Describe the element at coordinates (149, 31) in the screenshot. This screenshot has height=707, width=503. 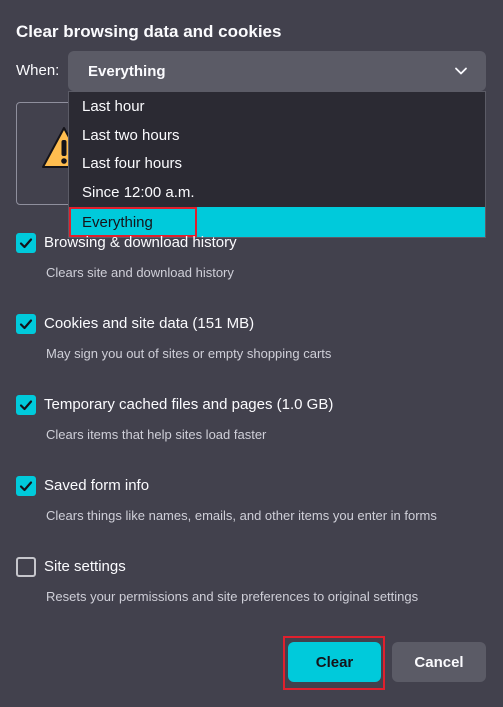
I see `dialog-title: Clear browsing data and cookies` at that location.